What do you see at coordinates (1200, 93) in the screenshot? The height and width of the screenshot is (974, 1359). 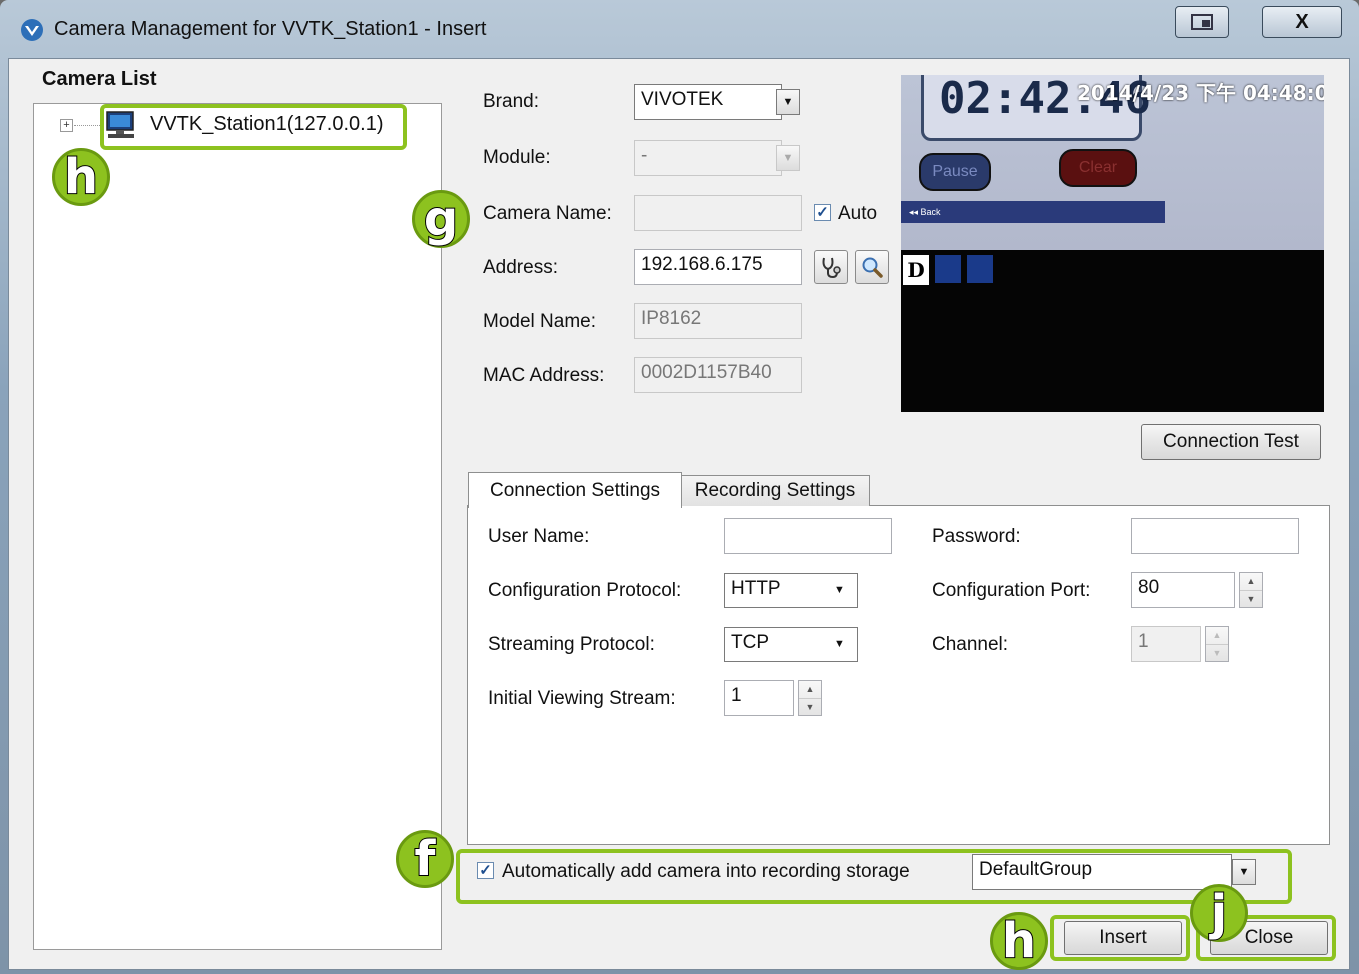 I see `preview-datetime-overlay: 2014/4/23 下午 04:48:01` at bounding box center [1200, 93].